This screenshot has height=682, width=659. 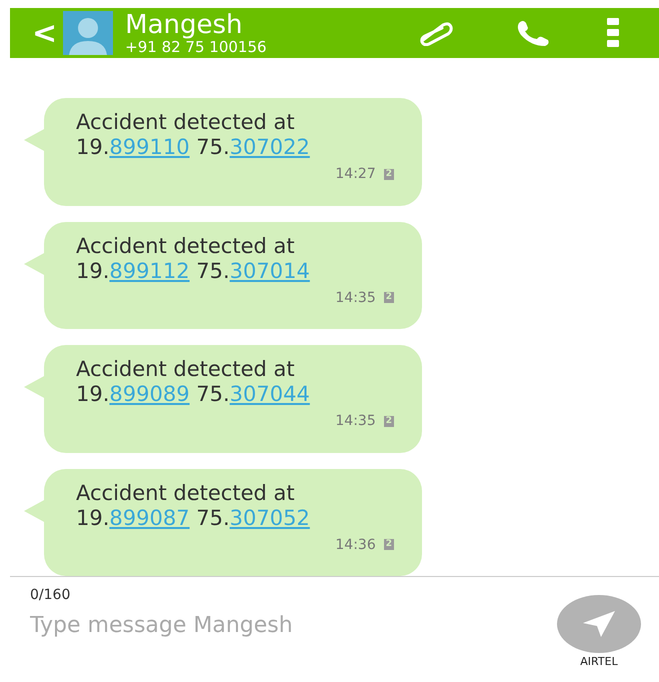 What do you see at coordinates (533, 33) in the screenshot?
I see `phone-icon` at bounding box center [533, 33].